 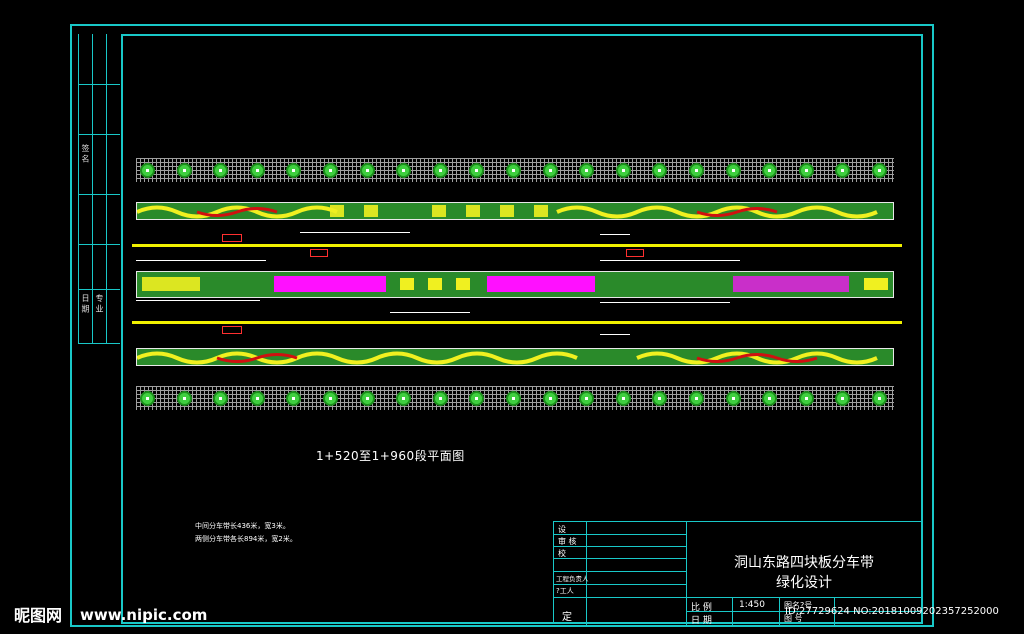 I want to click on side-label-major: 专 业, so click(x=99, y=303).